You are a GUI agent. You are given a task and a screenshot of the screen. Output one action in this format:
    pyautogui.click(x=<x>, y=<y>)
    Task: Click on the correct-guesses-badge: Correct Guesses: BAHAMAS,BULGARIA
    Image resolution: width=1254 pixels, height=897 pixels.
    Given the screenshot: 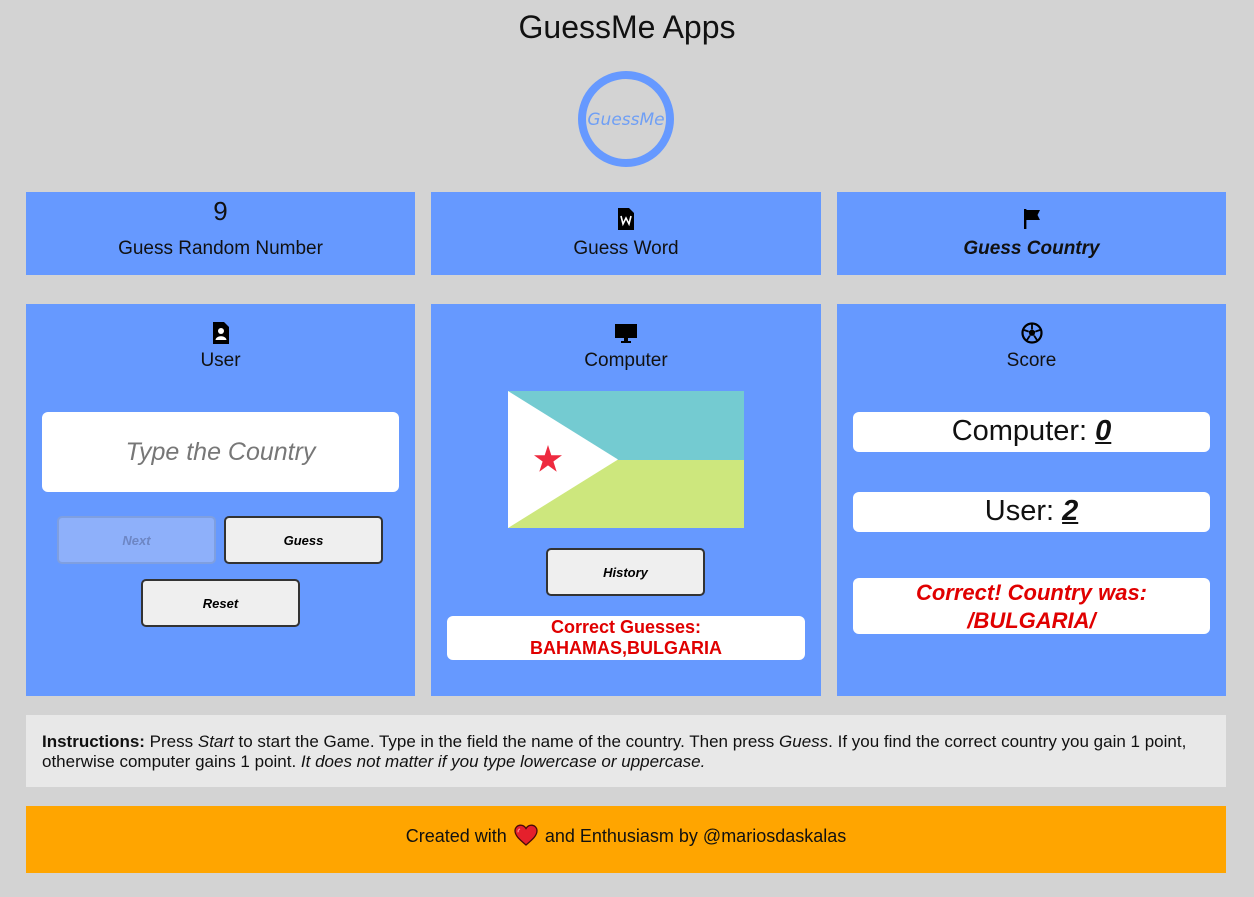 What is the action you would take?
    pyautogui.click(x=626, y=638)
    